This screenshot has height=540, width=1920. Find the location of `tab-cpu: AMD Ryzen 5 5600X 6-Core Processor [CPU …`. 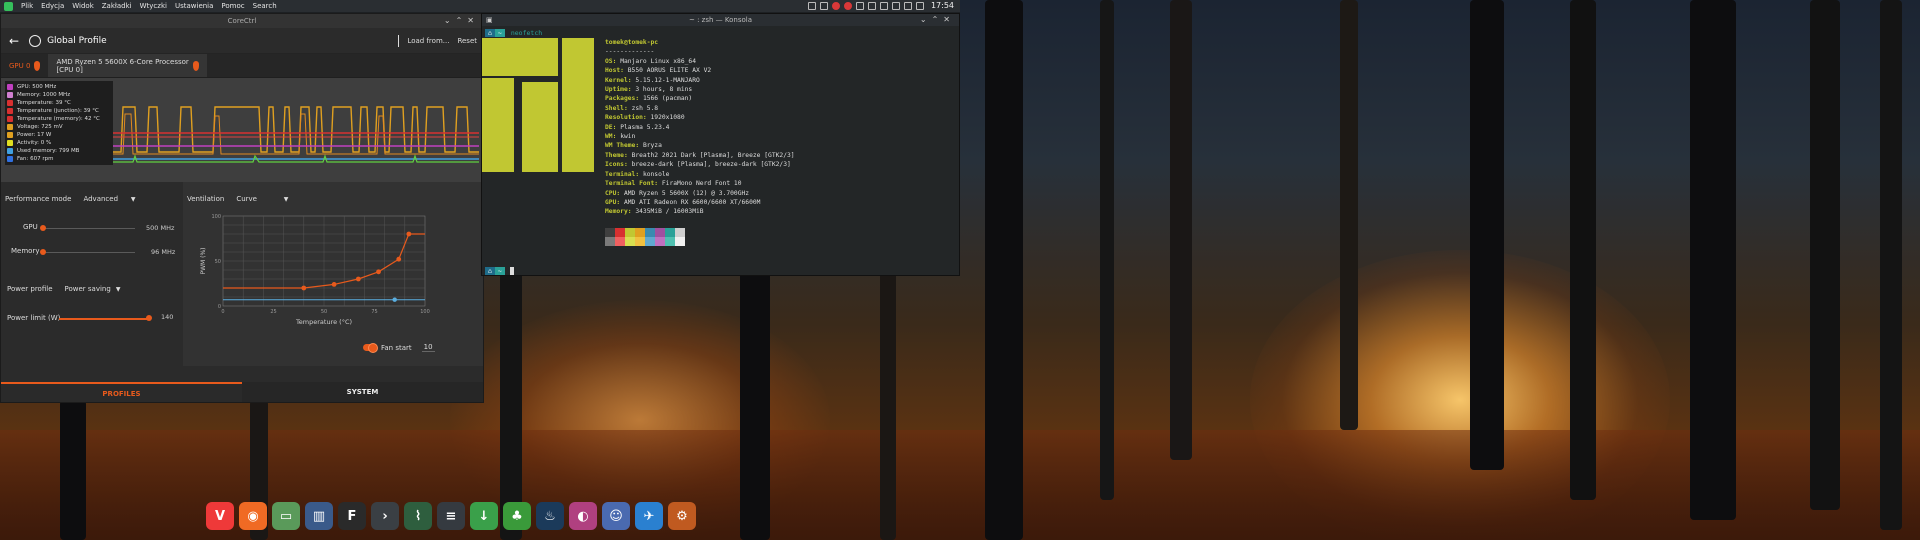

tab-cpu: AMD Ryzen 5 5600X 6-Core Processor [CPU … is located at coordinates (127, 65).